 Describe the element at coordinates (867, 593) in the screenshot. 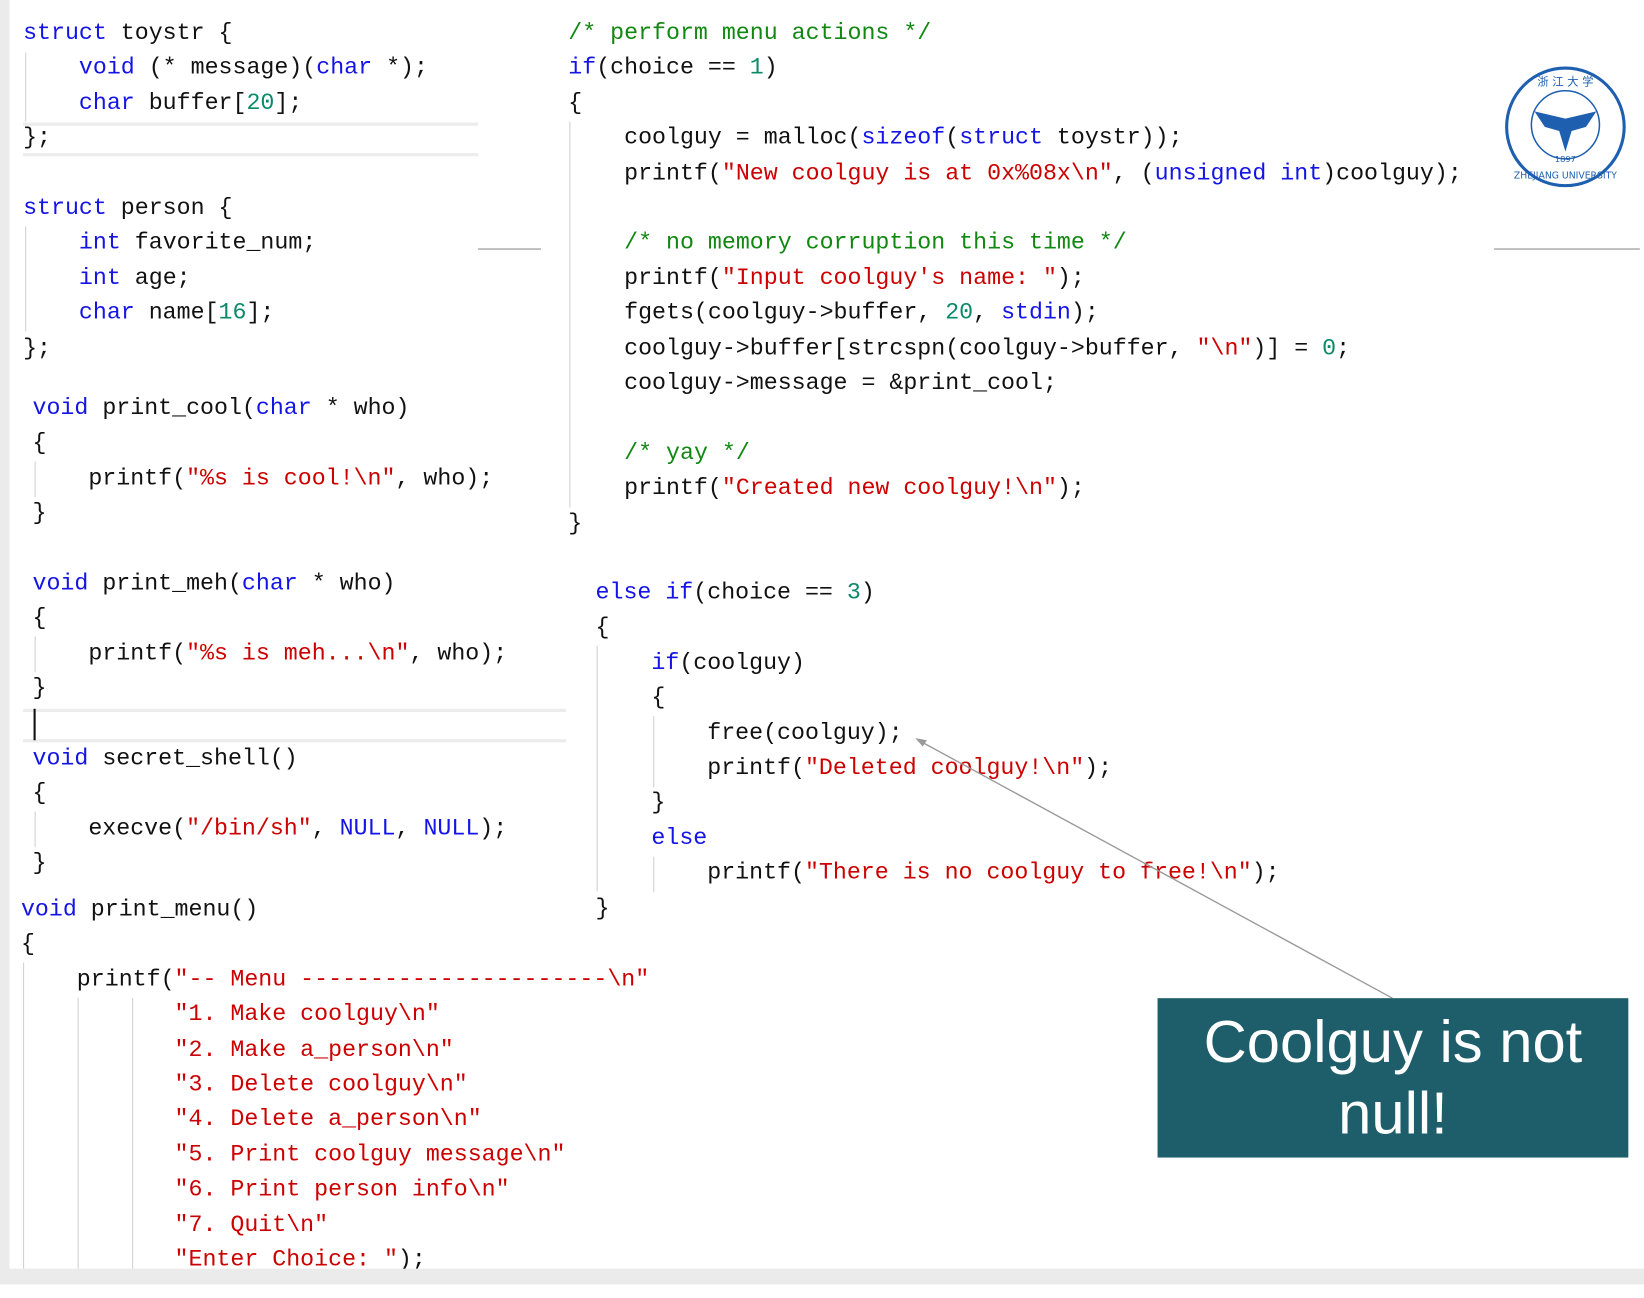

I see `code-token: )` at that location.